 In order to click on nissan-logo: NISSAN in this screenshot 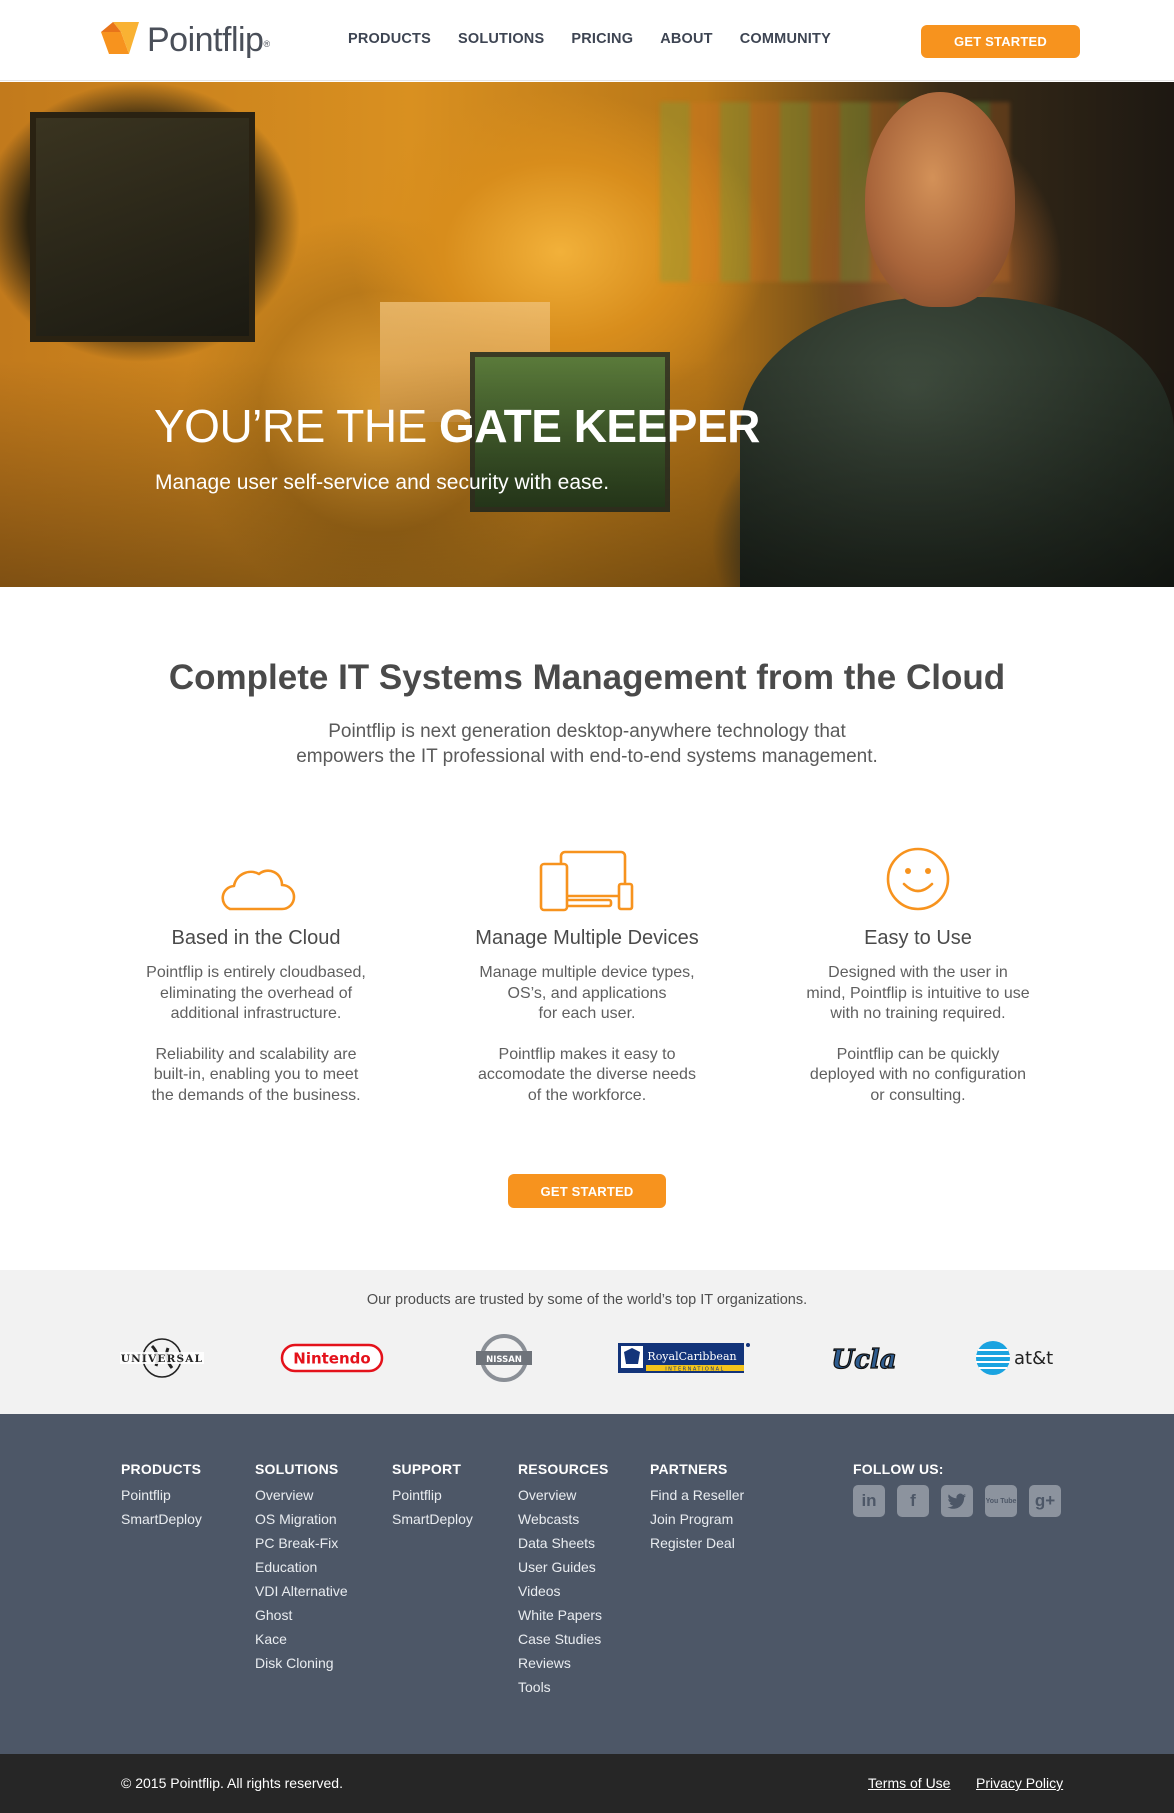, I will do `click(504, 1358)`.